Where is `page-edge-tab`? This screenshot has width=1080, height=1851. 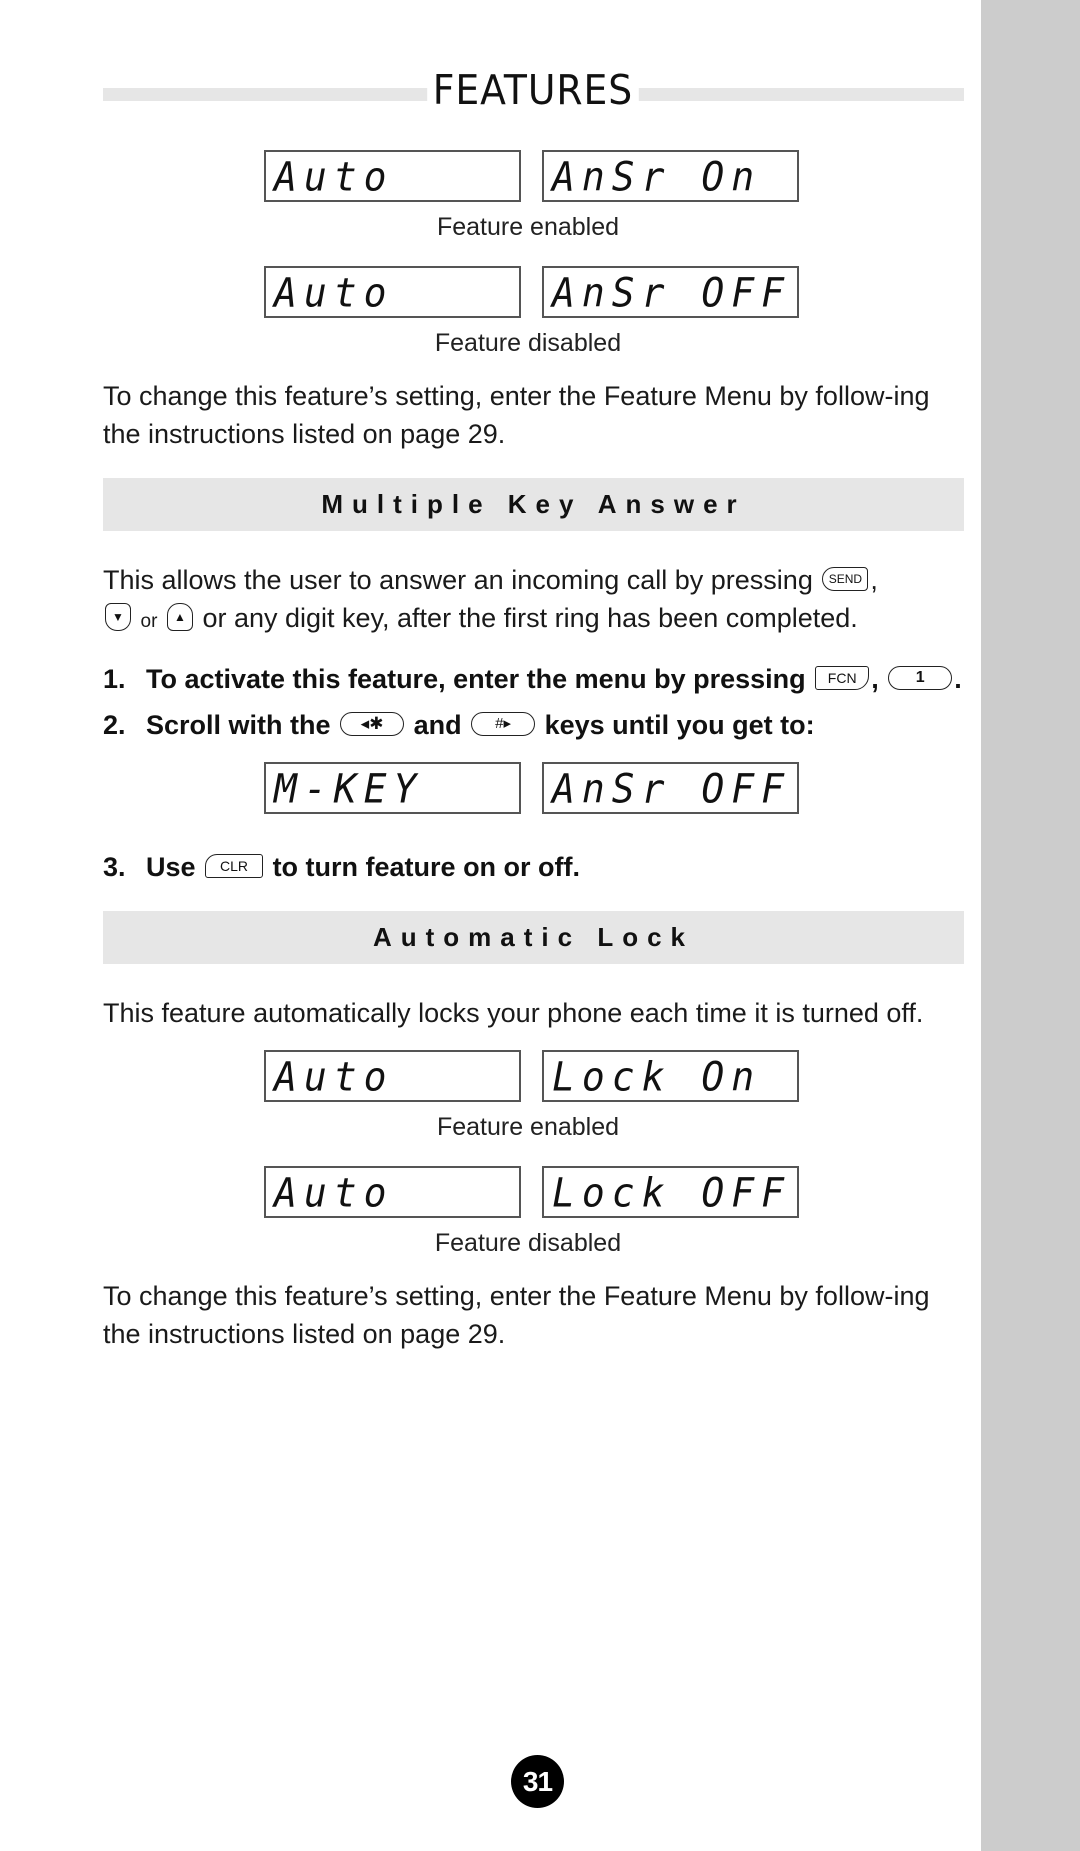
page-edge-tab is located at coordinates (1030, 925).